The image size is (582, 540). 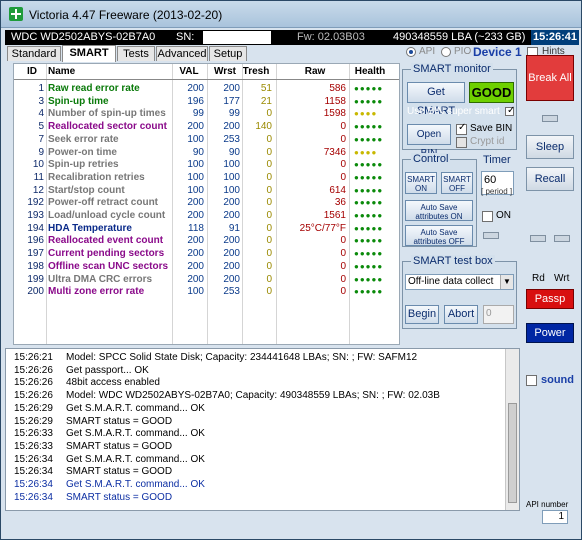 I want to click on table-row: 7 Seek error rate 100 253 0 0 ●●●●●, so click(x=206, y=139).